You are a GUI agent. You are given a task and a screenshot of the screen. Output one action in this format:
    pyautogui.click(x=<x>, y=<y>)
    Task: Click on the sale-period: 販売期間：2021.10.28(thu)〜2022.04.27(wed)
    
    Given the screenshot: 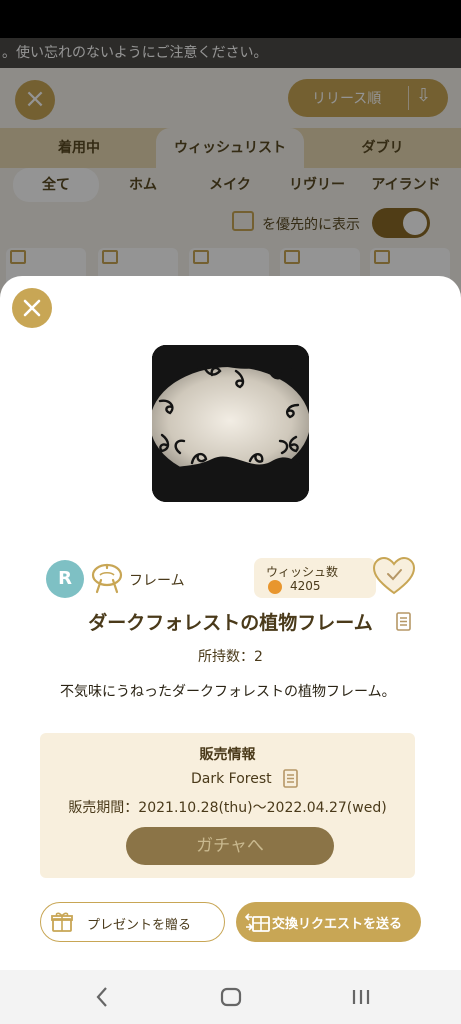 What is the action you would take?
    pyautogui.click(x=227, y=808)
    